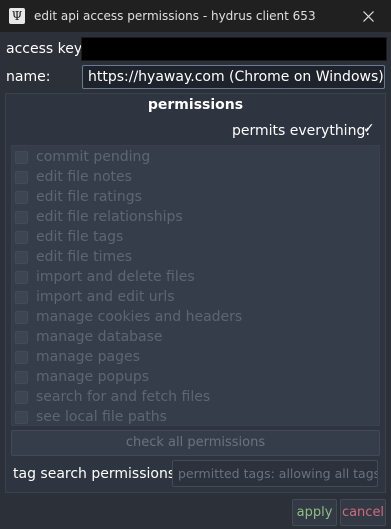  What do you see at coordinates (46, 49) in the screenshot?
I see `access-key-label: access key:` at bounding box center [46, 49].